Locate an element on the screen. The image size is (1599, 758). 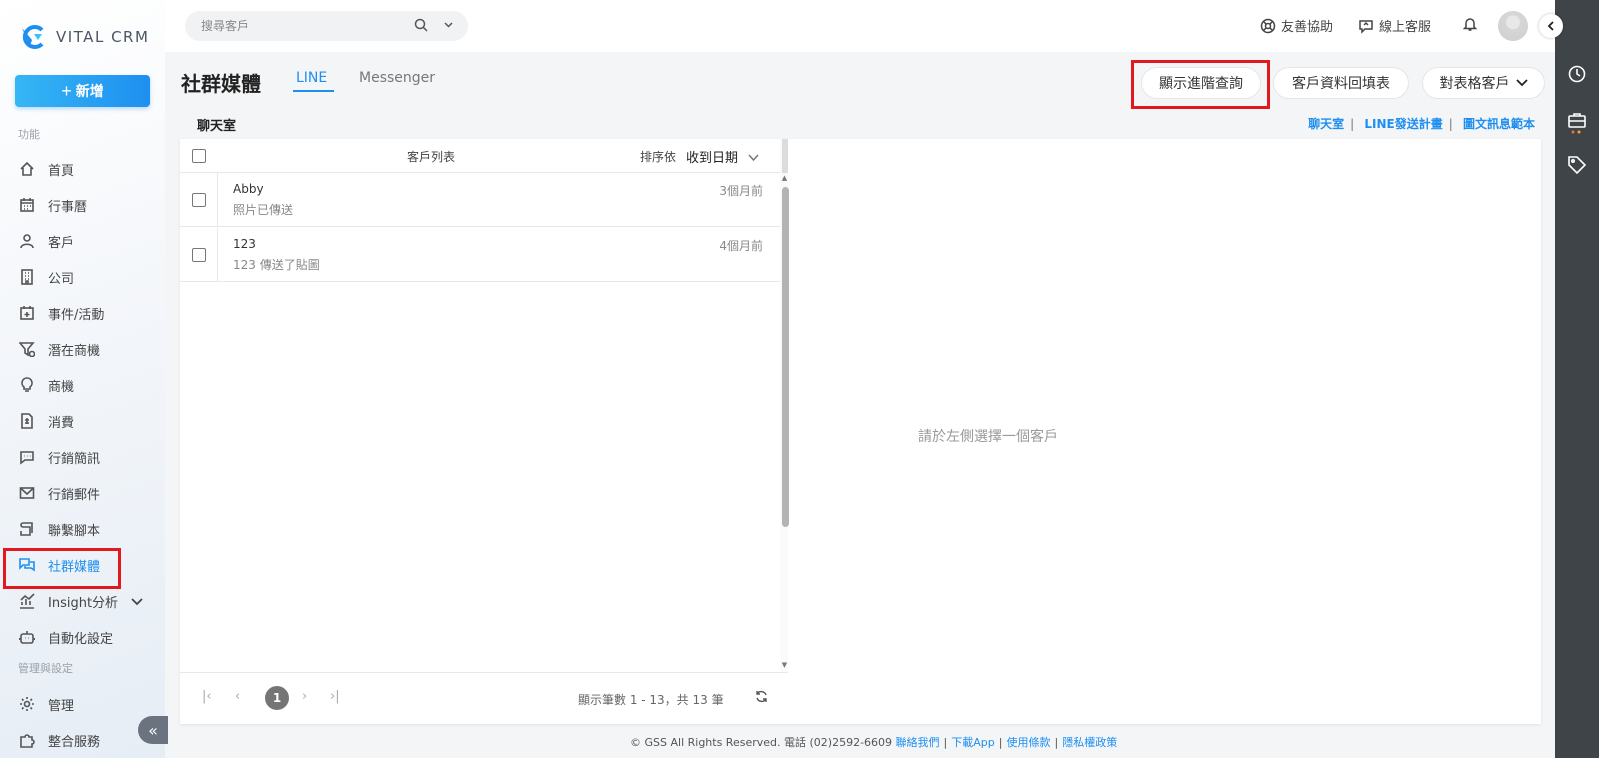
brand-name: VITAL CRM is located at coordinates (103, 37).